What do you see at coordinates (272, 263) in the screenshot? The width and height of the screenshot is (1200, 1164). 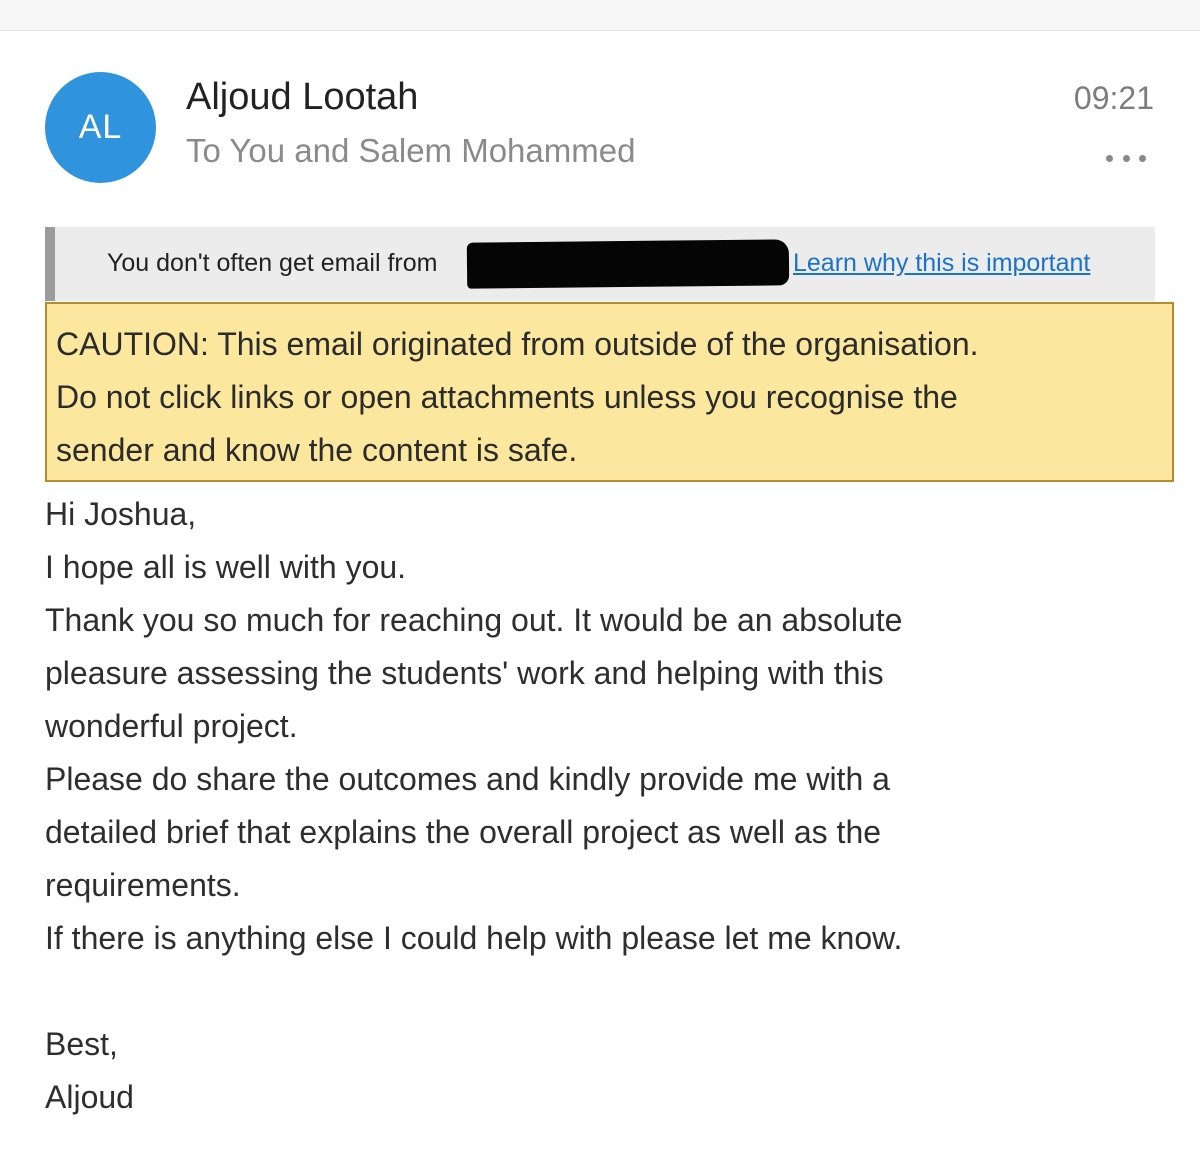 I see `notice-text: You don't often get email from` at bounding box center [272, 263].